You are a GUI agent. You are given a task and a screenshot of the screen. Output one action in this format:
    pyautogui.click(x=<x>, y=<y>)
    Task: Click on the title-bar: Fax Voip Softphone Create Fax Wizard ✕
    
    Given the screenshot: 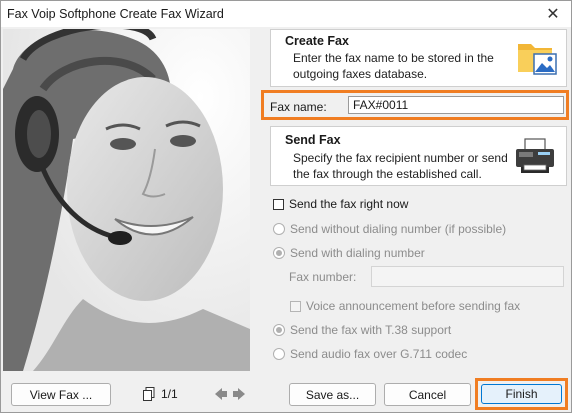 What is the action you would take?
    pyautogui.click(x=286, y=14)
    